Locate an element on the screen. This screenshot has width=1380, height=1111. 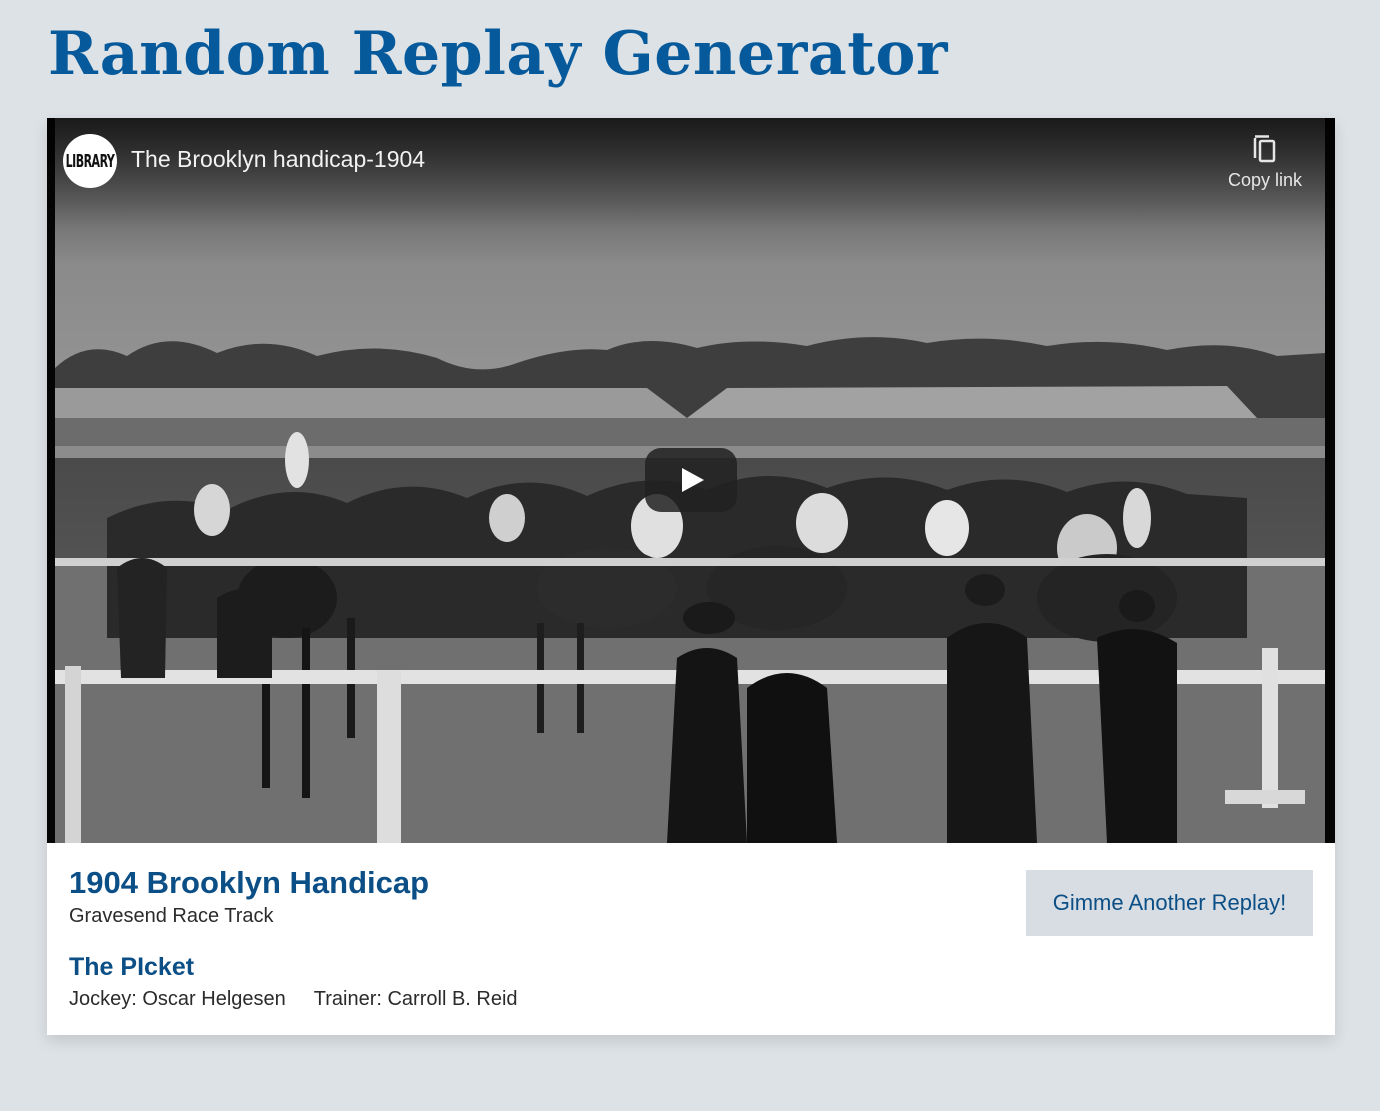
channel-logo-text: LIBRARY is located at coordinates (90, 161).